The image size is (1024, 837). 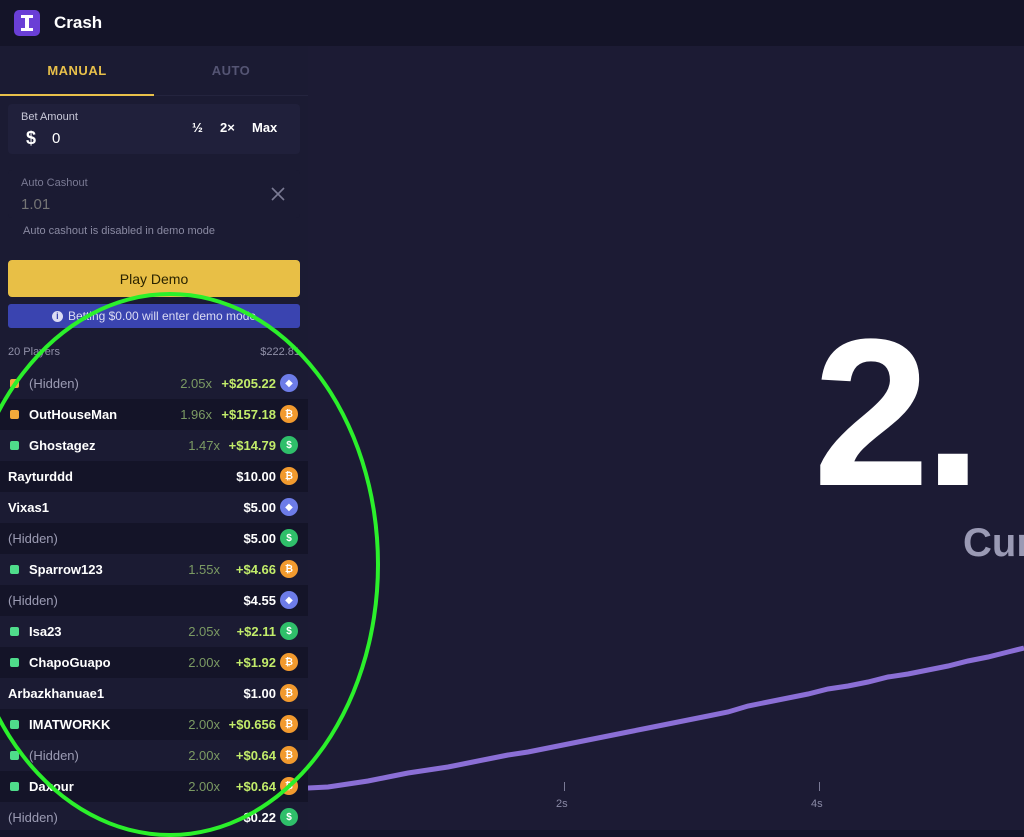 I want to click on tick-label-4s: 4s, so click(x=817, y=804).